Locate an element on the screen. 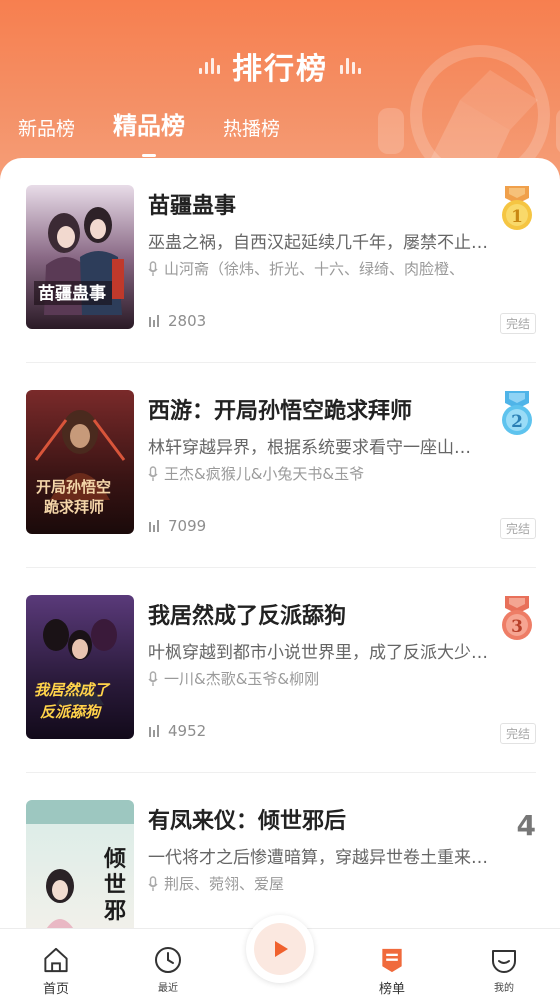 Image resolution: width=560 pixels, height=997 pixels. svg-text: 3 is located at coordinates (517, 627).